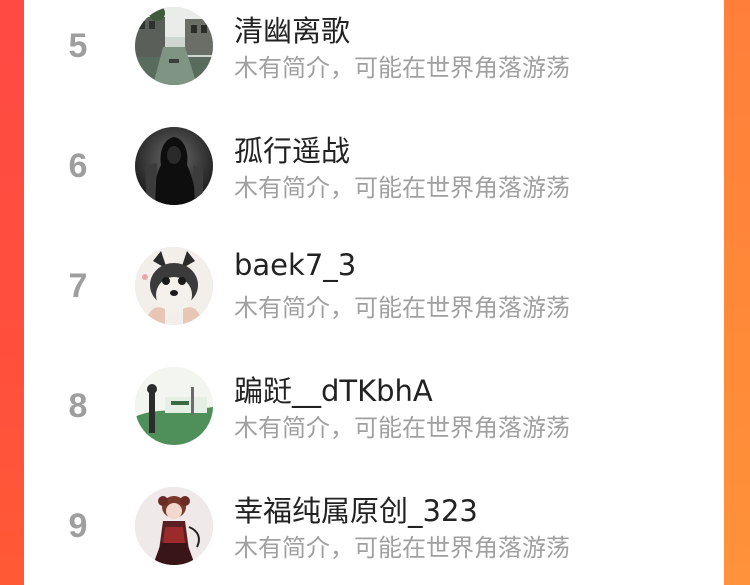 The image size is (750, 585). Describe the element at coordinates (174, 46) in the screenshot. I see `avatar-canal-town-icon` at that location.